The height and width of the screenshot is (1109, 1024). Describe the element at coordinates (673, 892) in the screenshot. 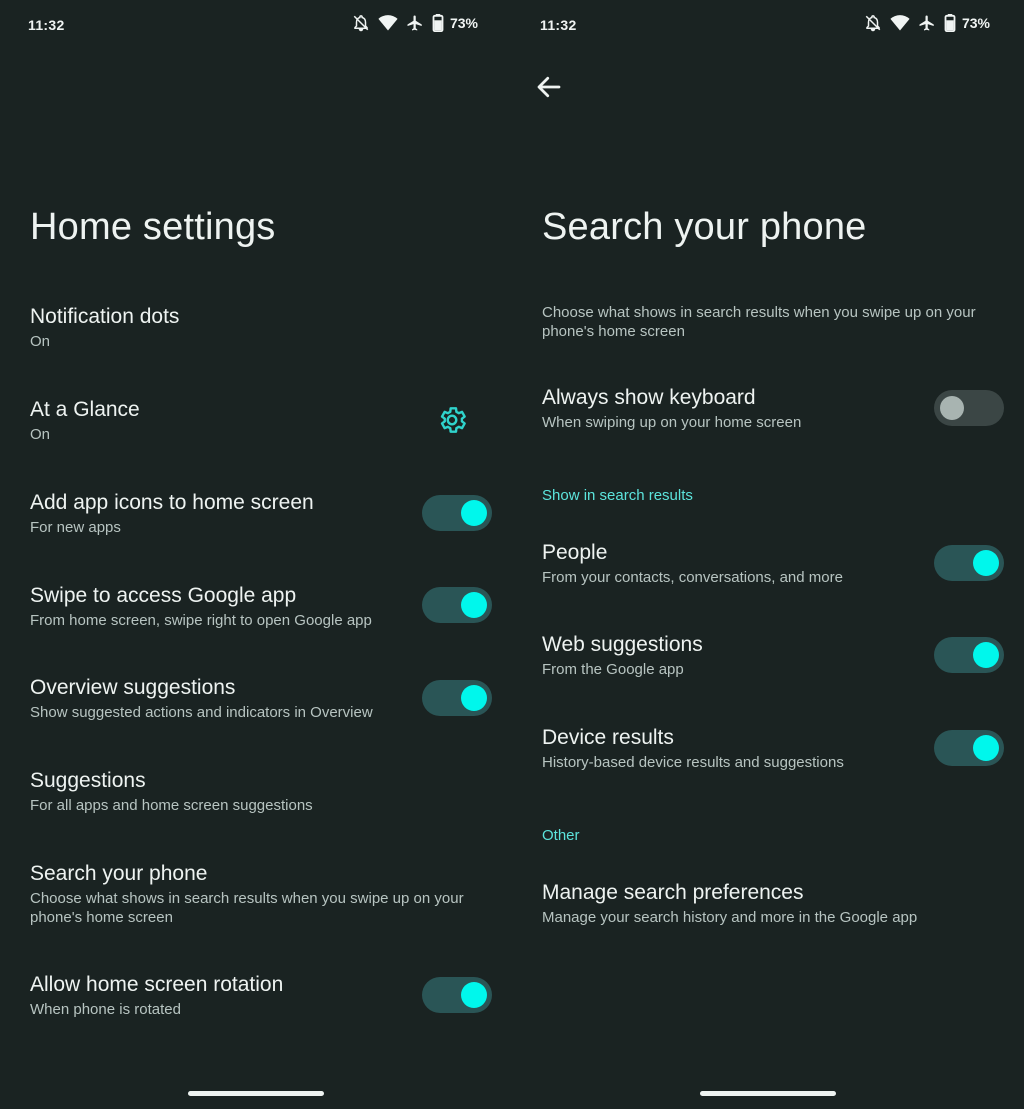

I see `item-title: Manage search preferences` at that location.